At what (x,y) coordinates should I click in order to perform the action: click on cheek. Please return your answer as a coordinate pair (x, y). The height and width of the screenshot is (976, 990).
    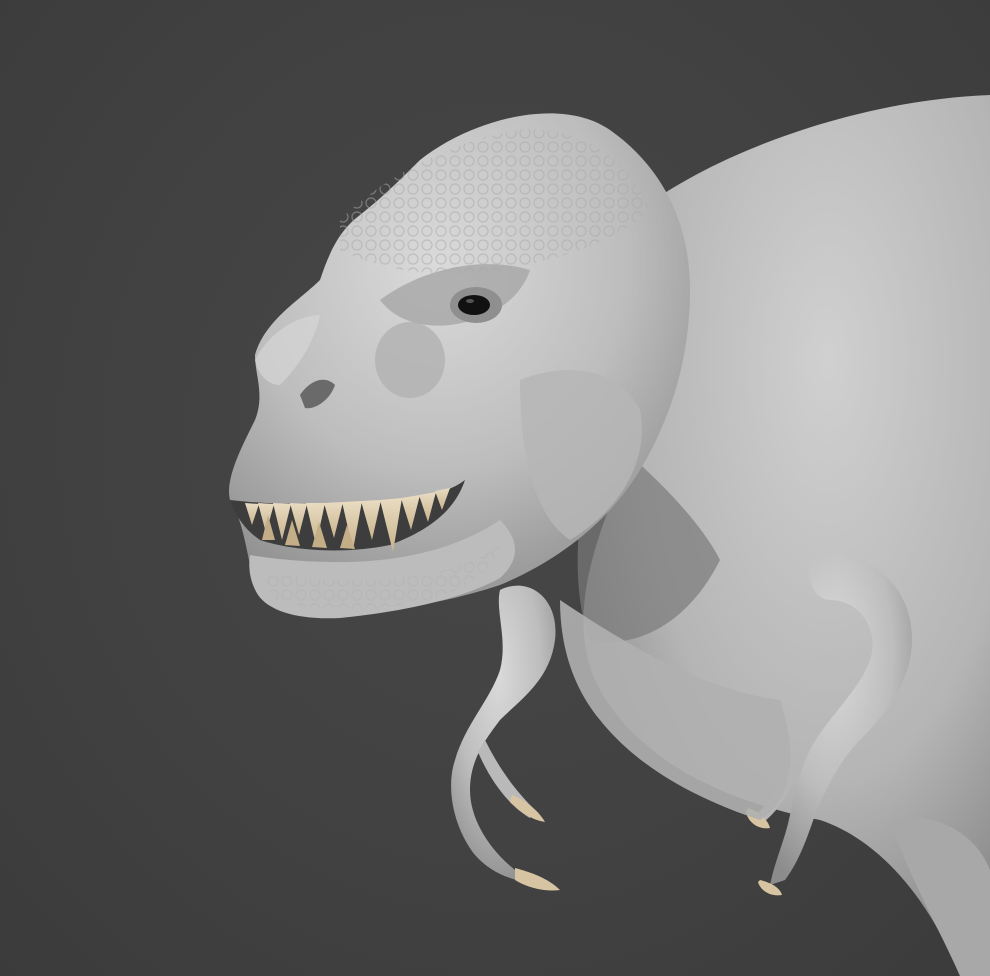
    Looking at the image, I should click on (410, 360).